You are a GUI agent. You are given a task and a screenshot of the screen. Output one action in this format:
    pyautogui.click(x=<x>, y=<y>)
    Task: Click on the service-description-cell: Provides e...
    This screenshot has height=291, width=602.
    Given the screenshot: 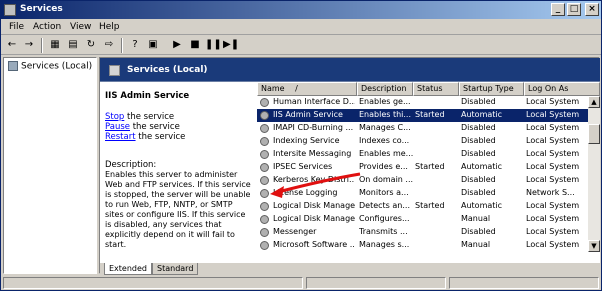 What is the action you would take?
    pyautogui.click(x=383, y=166)
    